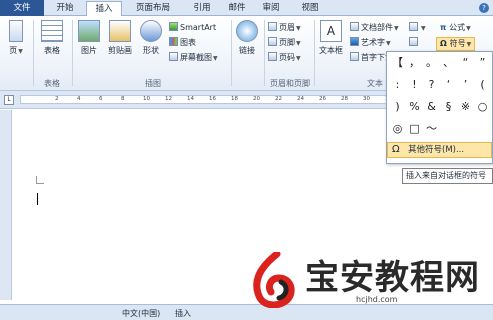  Describe the element at coordinates (9, 100) in the screenshot. I see `tab-selector-icon: L` at that location.